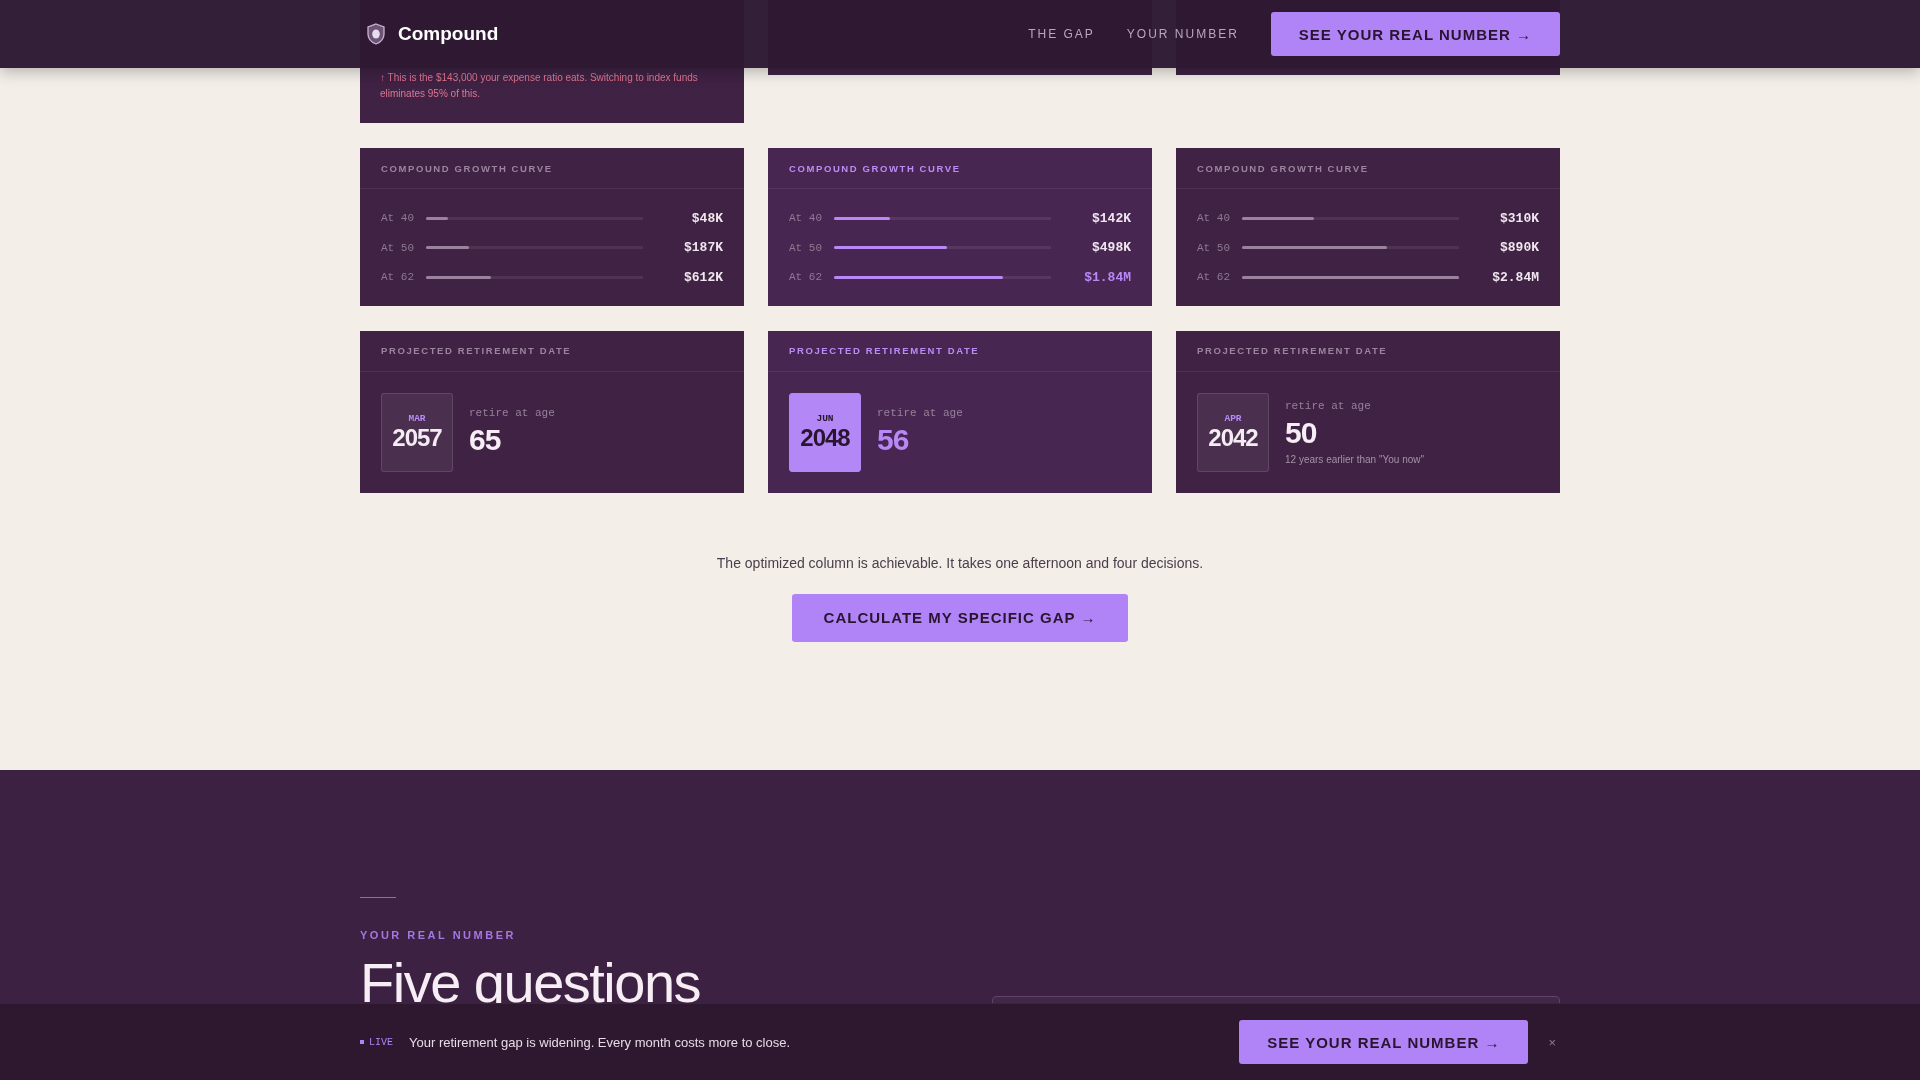  I want to click on shield-logo-icon, so click(376, 34).